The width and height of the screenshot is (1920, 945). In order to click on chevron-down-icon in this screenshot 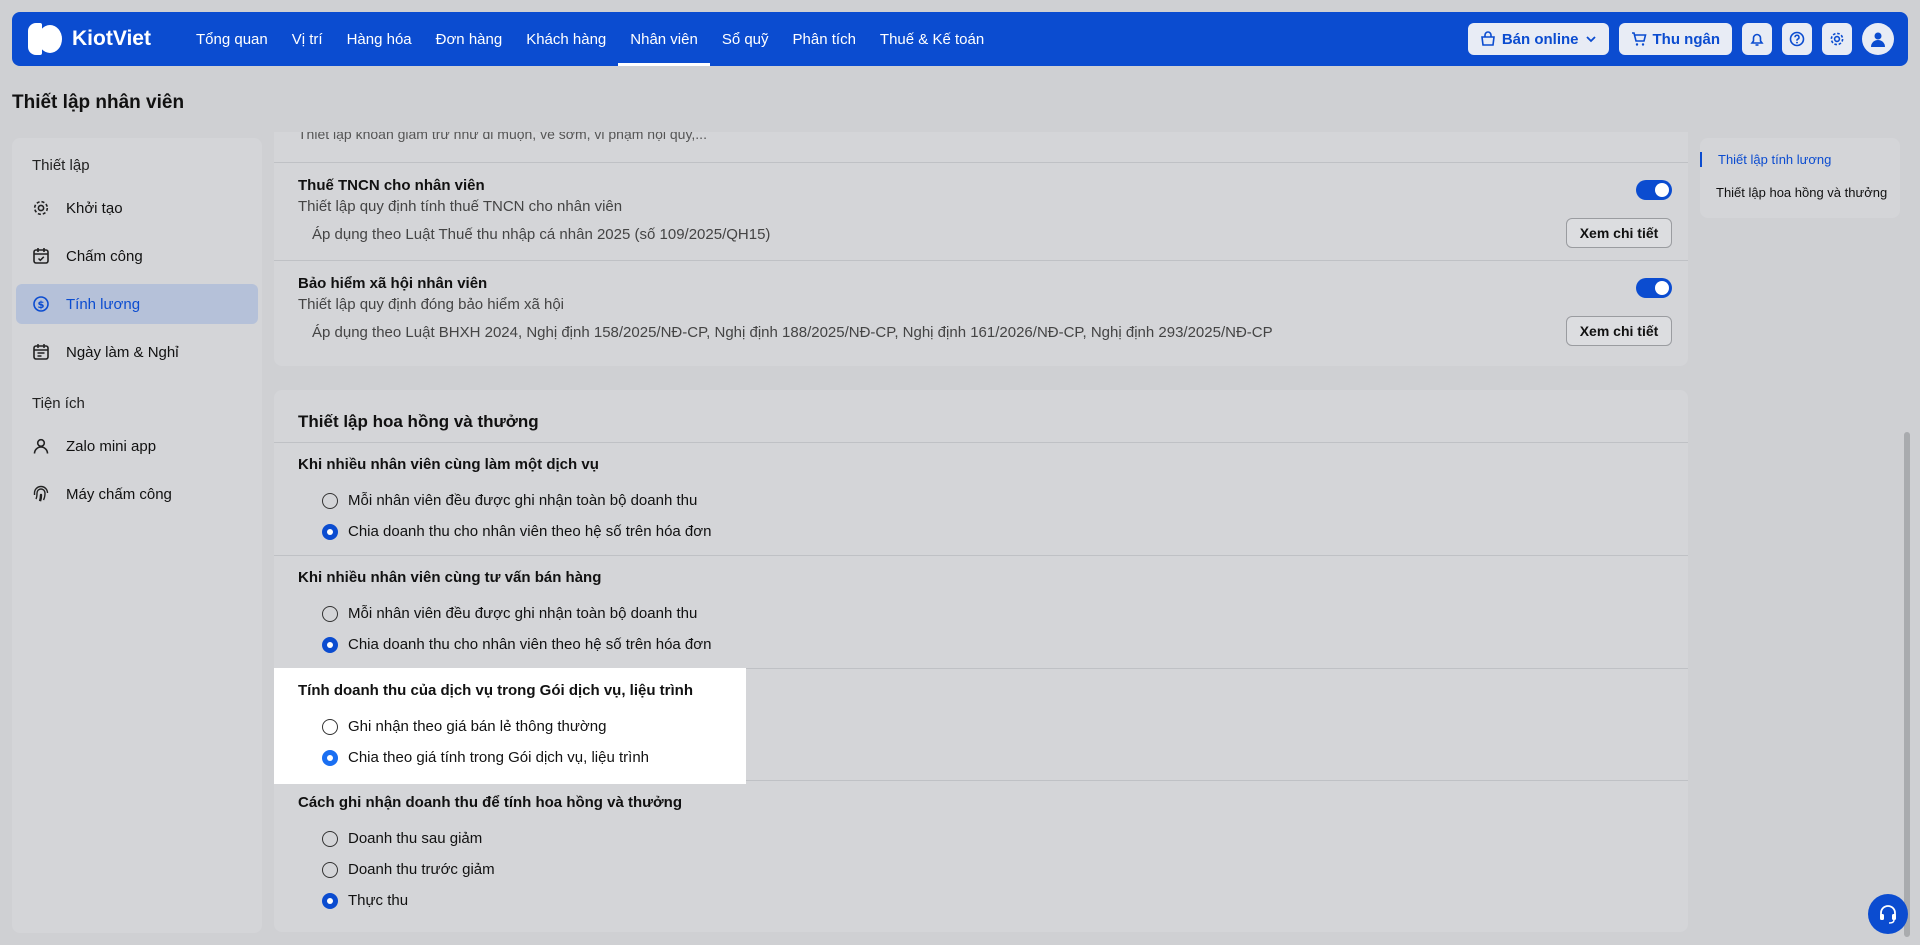, I will do `click(1590, 39)`.